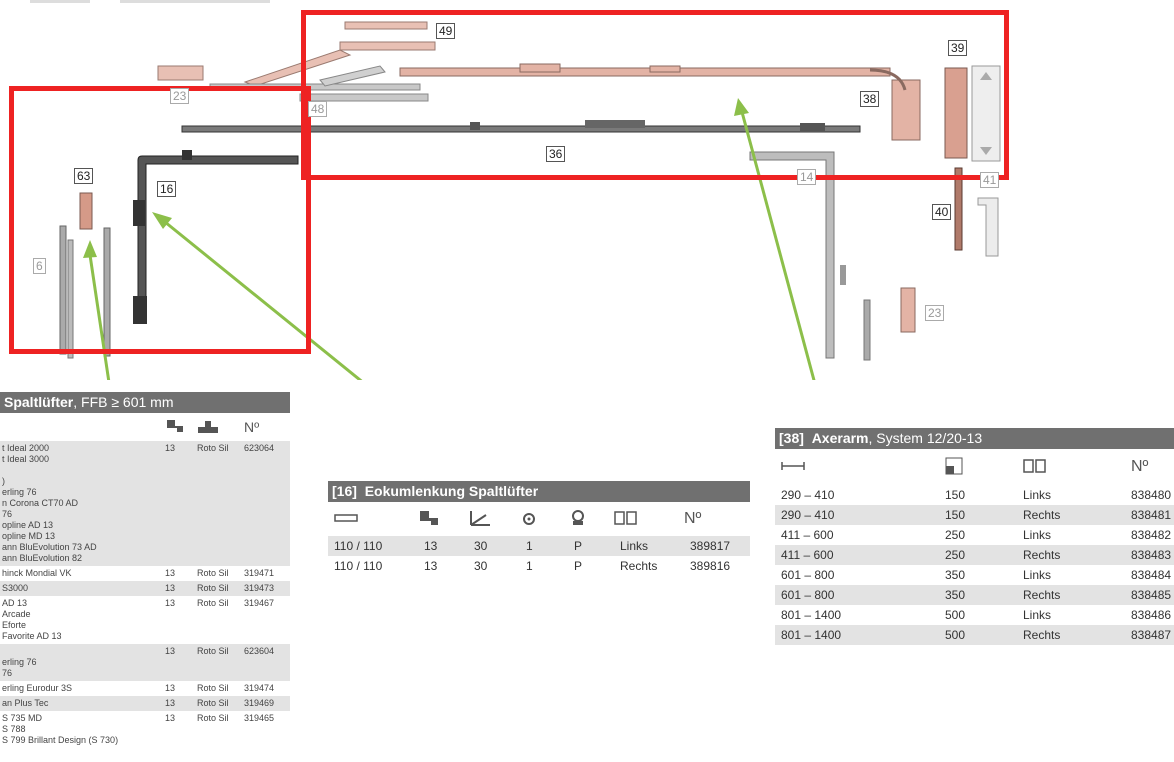 Image resolution: width=1174 pixels, height=762 pixels. I want to click on article-number: 319471, so click(259, 573).